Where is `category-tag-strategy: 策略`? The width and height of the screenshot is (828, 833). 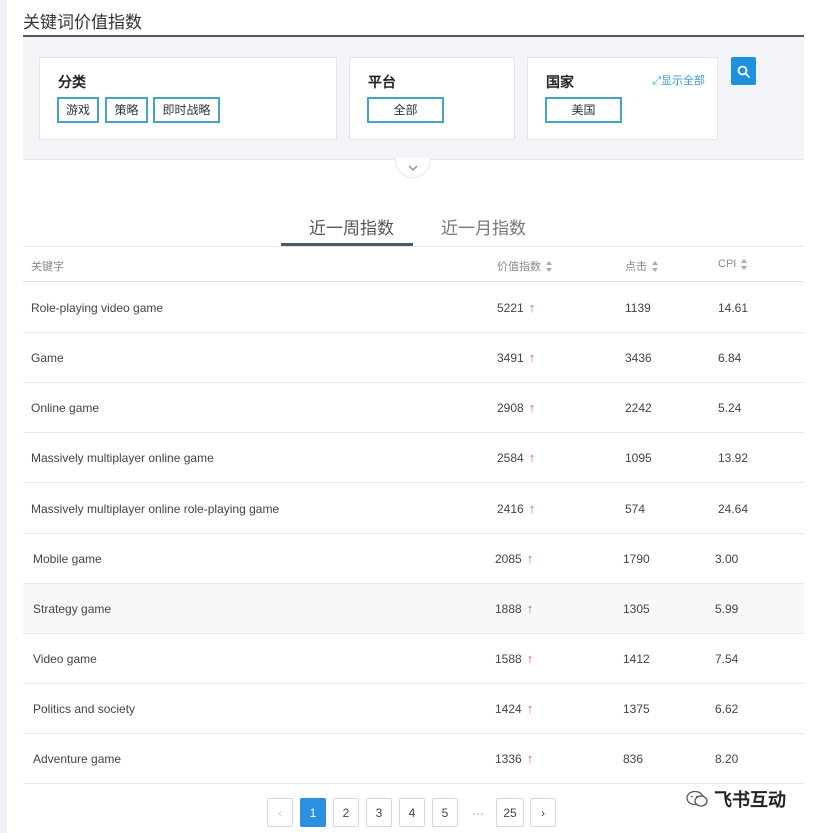
category-tag-strategy: 策略 is located at coordinates (126, 110).